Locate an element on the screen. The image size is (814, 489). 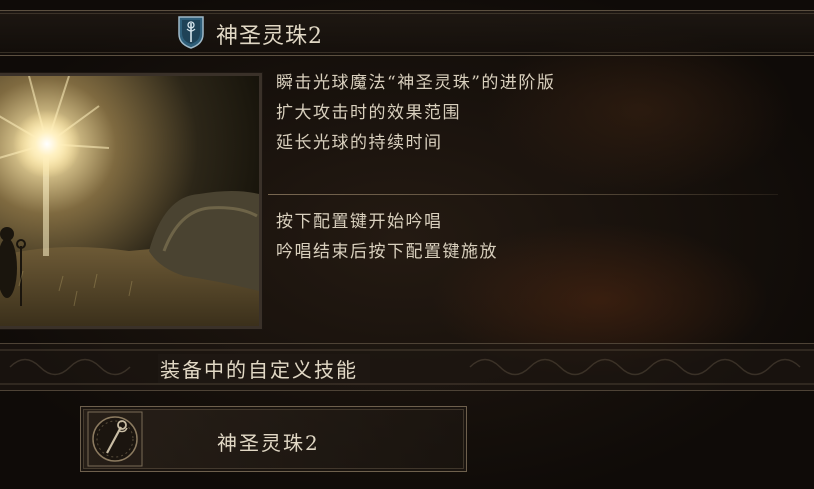
ornament-pattern is located at coordinates (407, 367).